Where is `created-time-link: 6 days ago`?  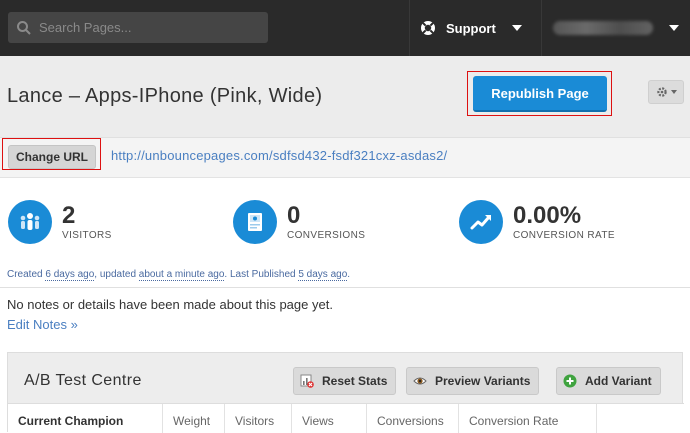
created-time-link: 6 days ago is located at coordinates (70, 275).